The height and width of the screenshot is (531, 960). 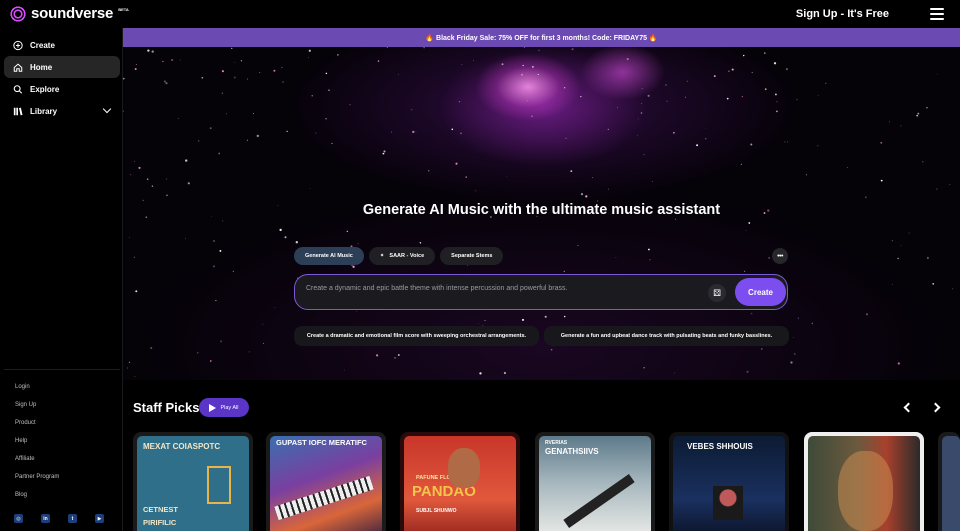 What do you see at coordinates (99, 518) in the screenshot?
I see `youtube-icon: ▶` at bounding box center [99, 518].